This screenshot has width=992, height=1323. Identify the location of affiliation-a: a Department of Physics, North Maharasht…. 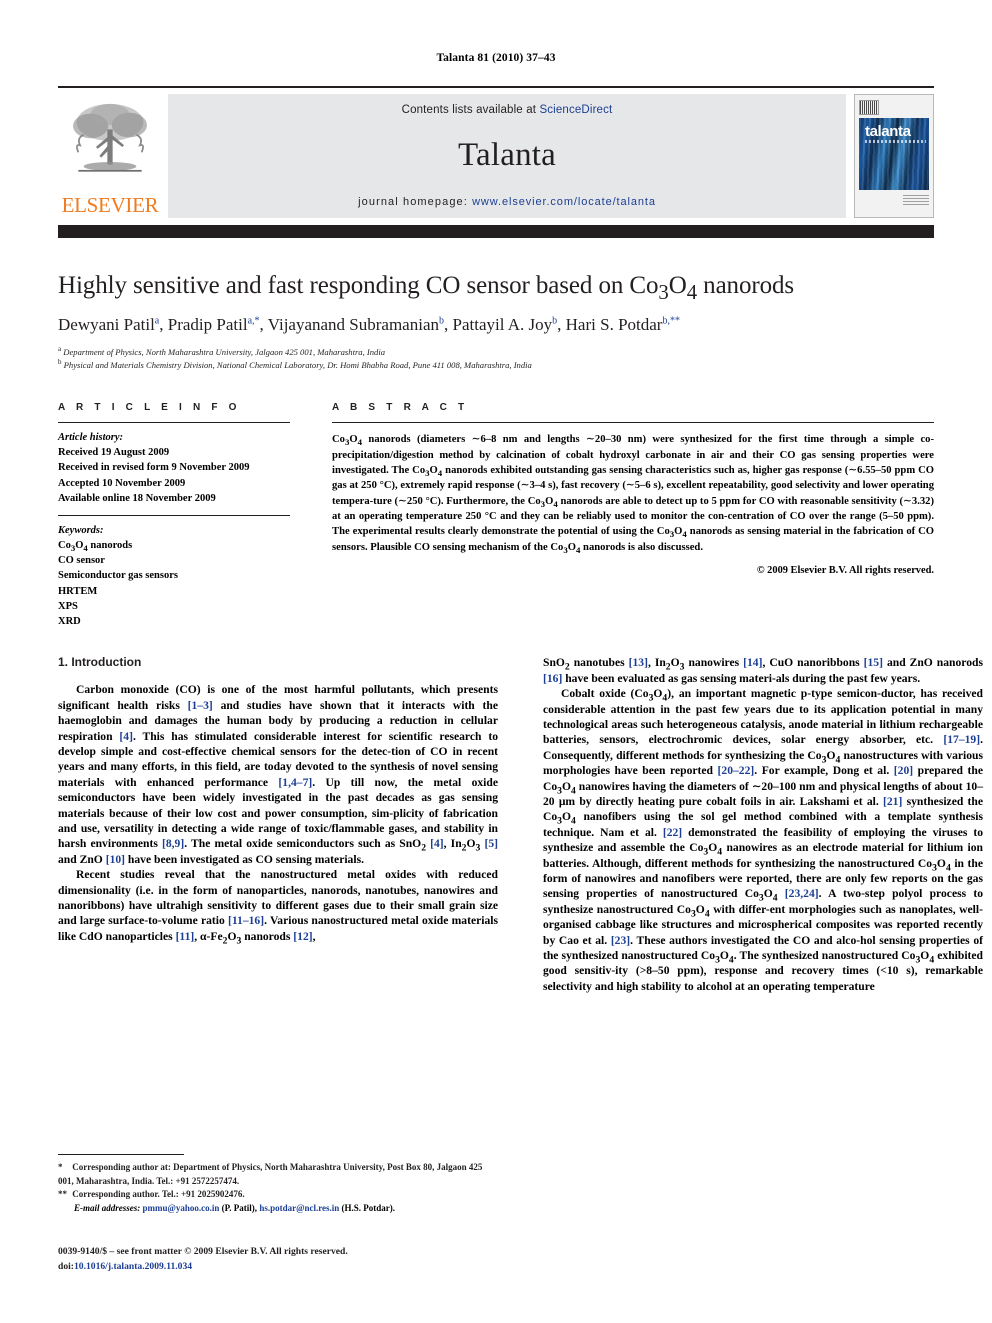
(222, 351).